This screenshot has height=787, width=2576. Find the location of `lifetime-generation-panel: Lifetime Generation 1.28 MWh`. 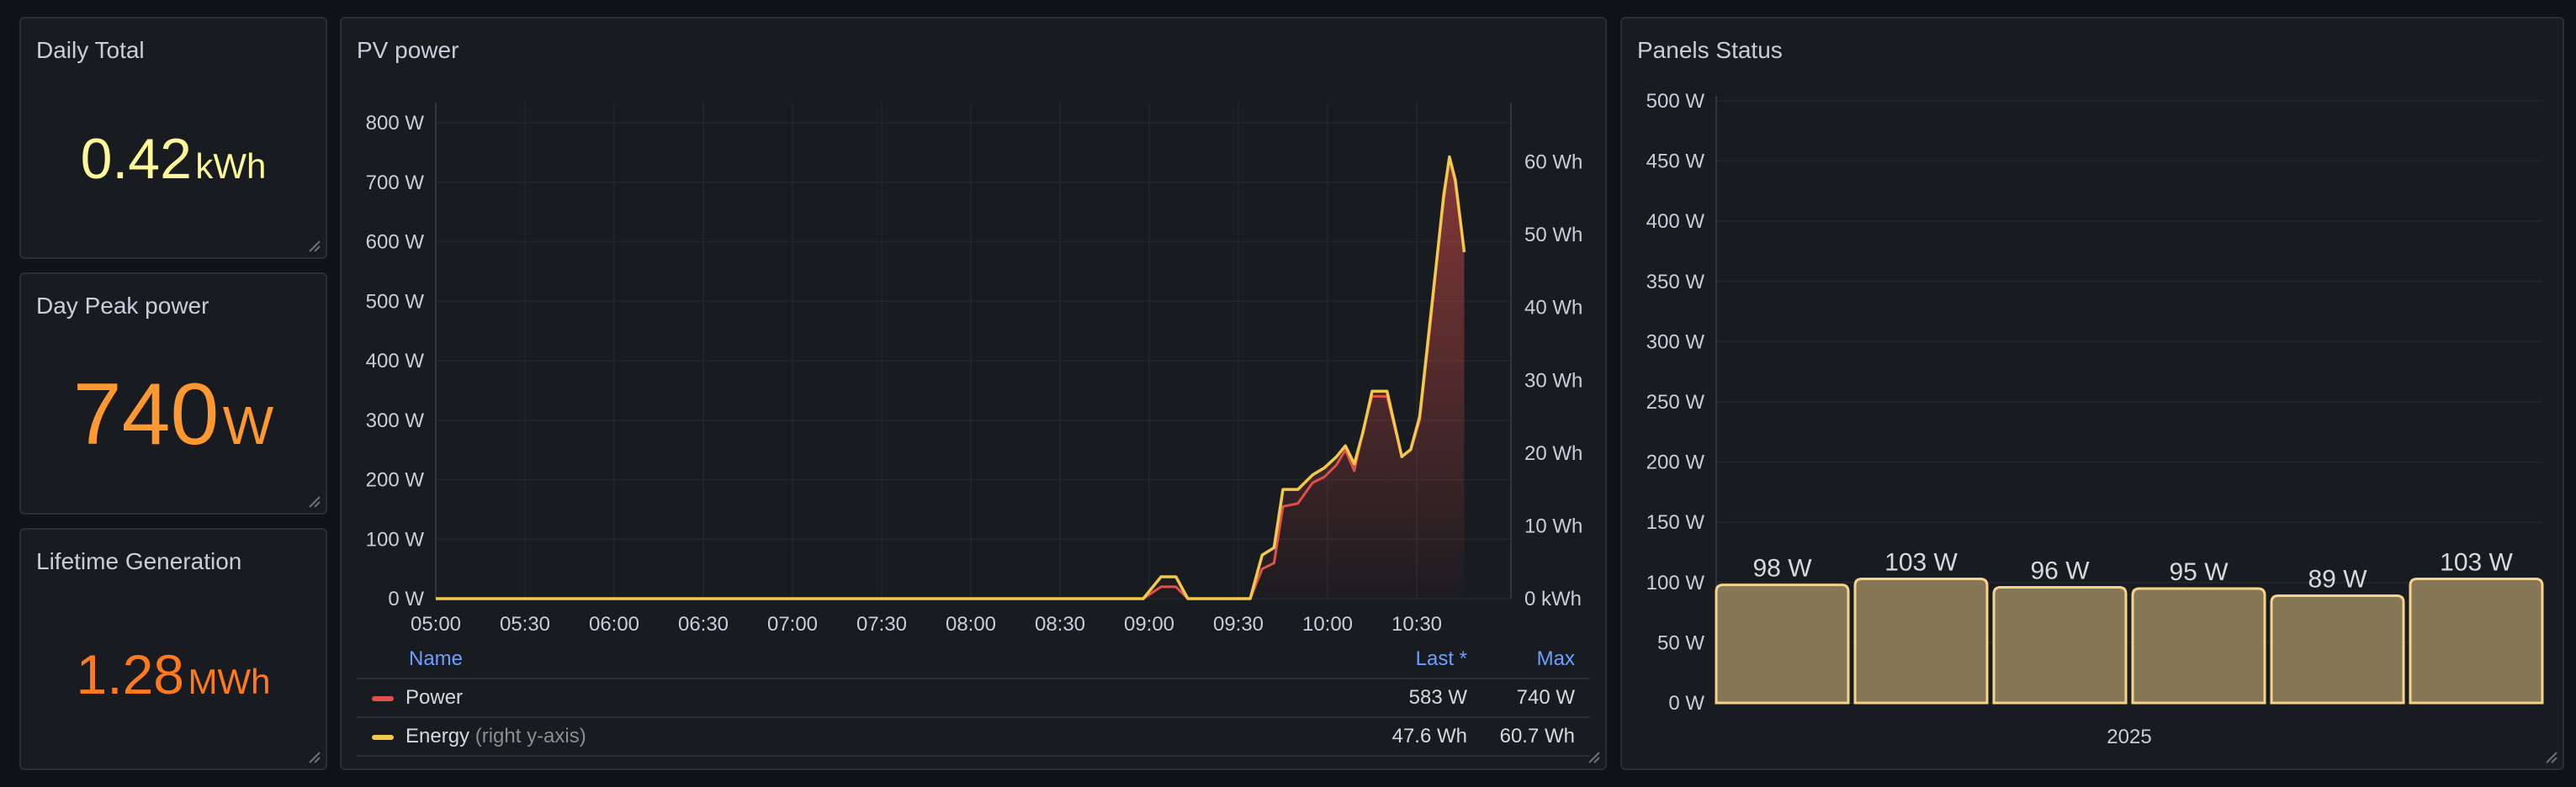

lifetime-generation-panel: Lifetime Generation 1.28 MWh is located at coordinates (173, 649).